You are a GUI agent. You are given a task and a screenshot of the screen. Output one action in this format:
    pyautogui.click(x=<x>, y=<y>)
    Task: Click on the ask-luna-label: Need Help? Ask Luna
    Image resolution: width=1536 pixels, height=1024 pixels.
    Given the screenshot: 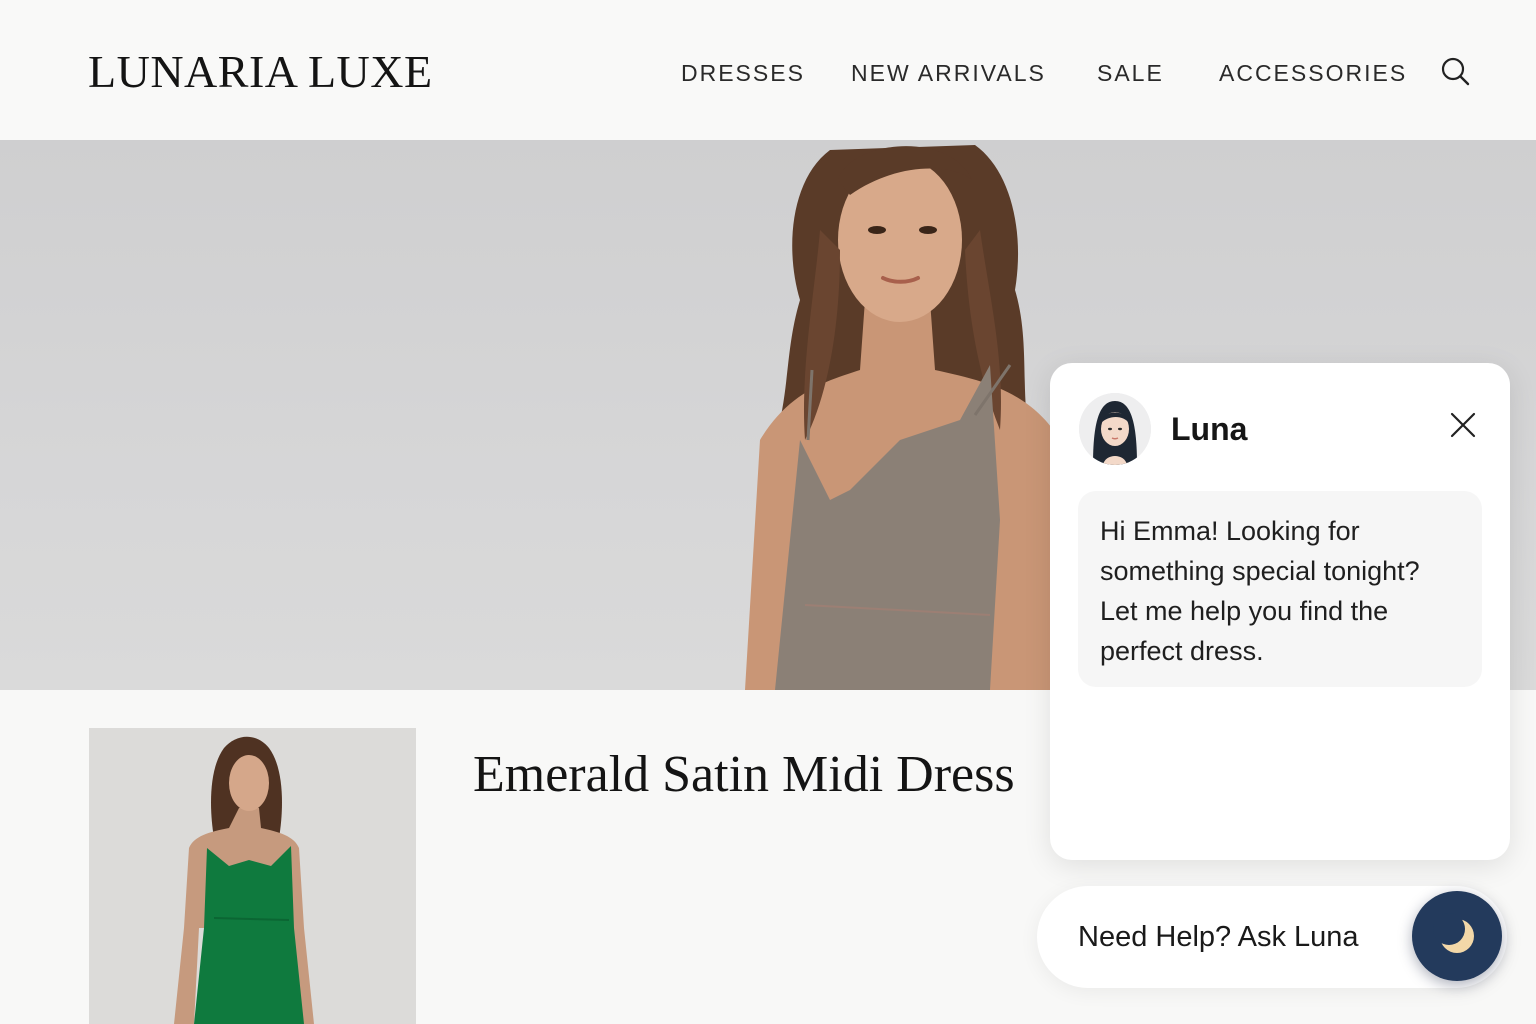 What is the action you would take?
    pyautogui.click(x=1218, y=937)
    